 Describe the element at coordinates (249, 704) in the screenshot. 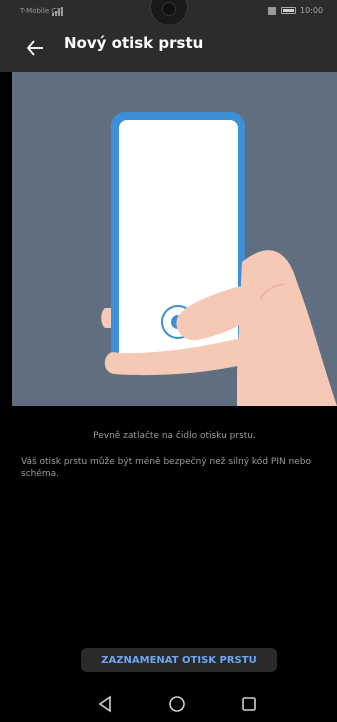

I see `recents-square-icon` at that location.